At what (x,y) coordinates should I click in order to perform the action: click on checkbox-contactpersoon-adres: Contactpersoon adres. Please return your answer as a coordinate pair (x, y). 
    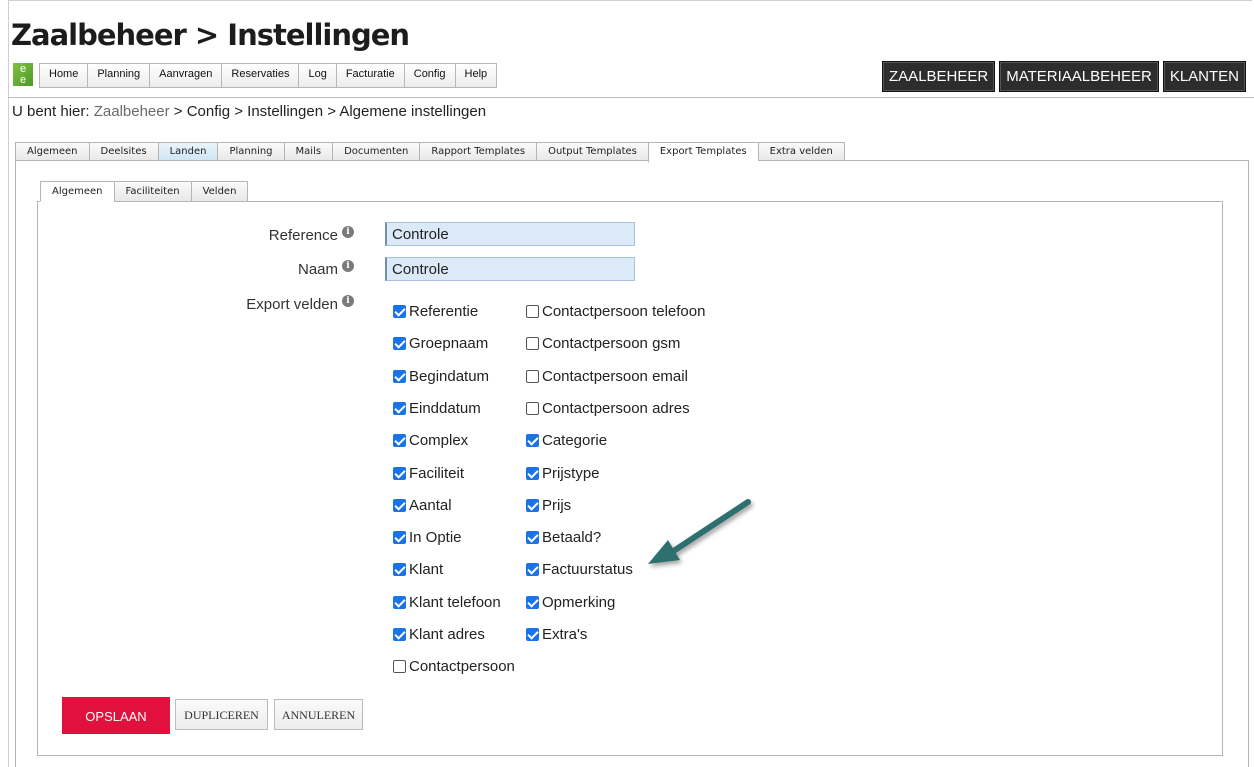
    Looking at the image, I should click on (608, 408).